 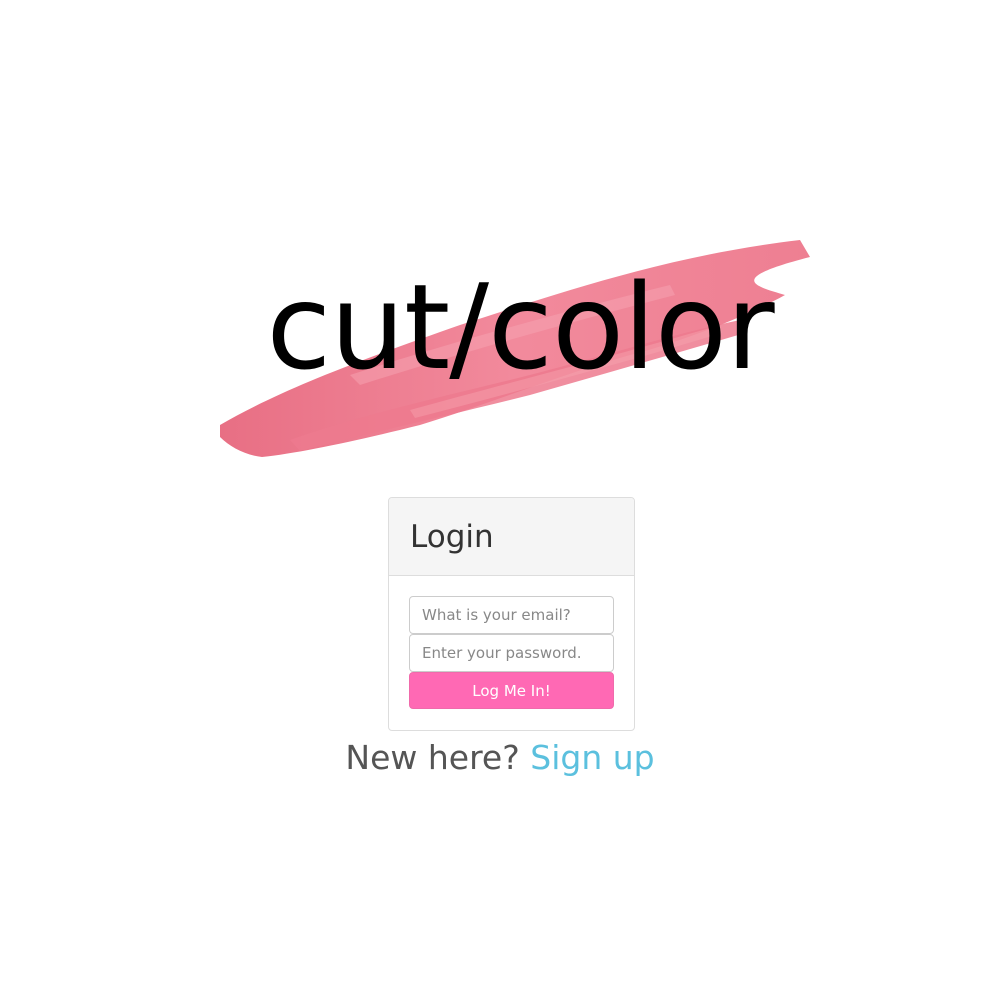 I want to click on login-panel-heading: Login, so click(x=511, y=537).